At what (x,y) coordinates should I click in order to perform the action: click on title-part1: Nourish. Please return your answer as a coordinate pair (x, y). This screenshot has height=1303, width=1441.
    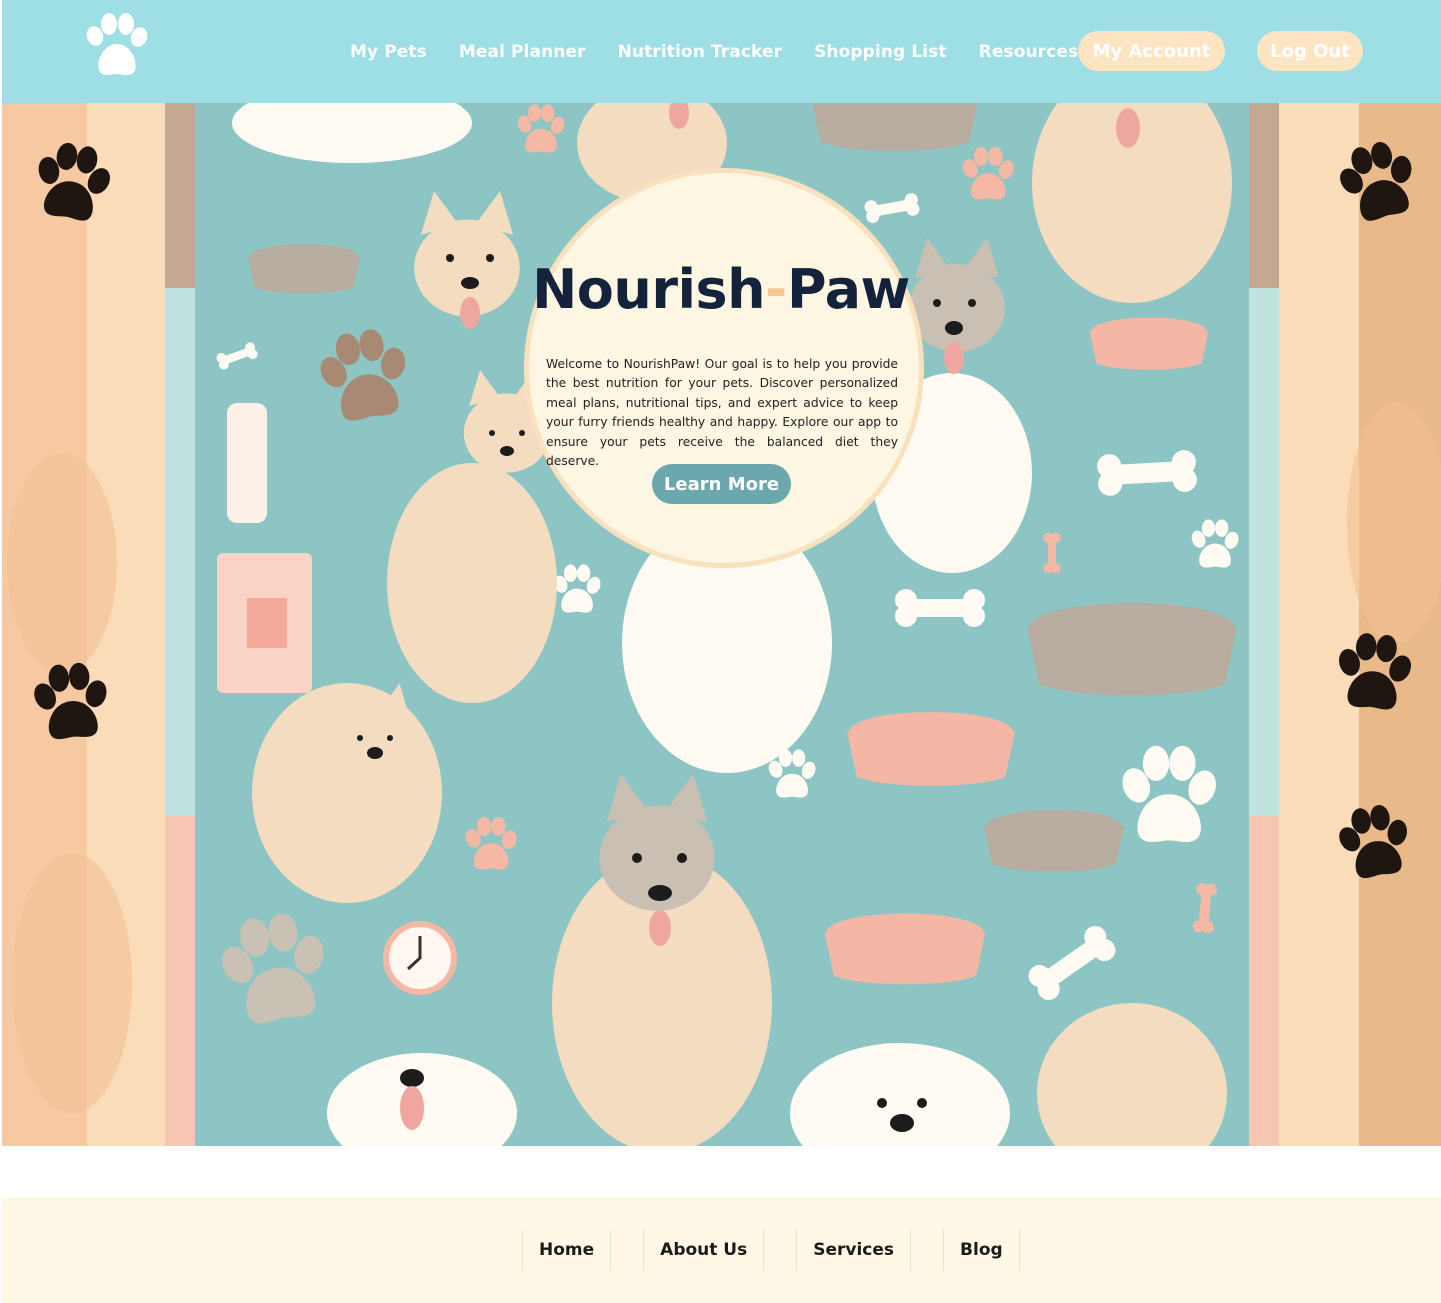
    Looking at the image, I should click on (649, 289).